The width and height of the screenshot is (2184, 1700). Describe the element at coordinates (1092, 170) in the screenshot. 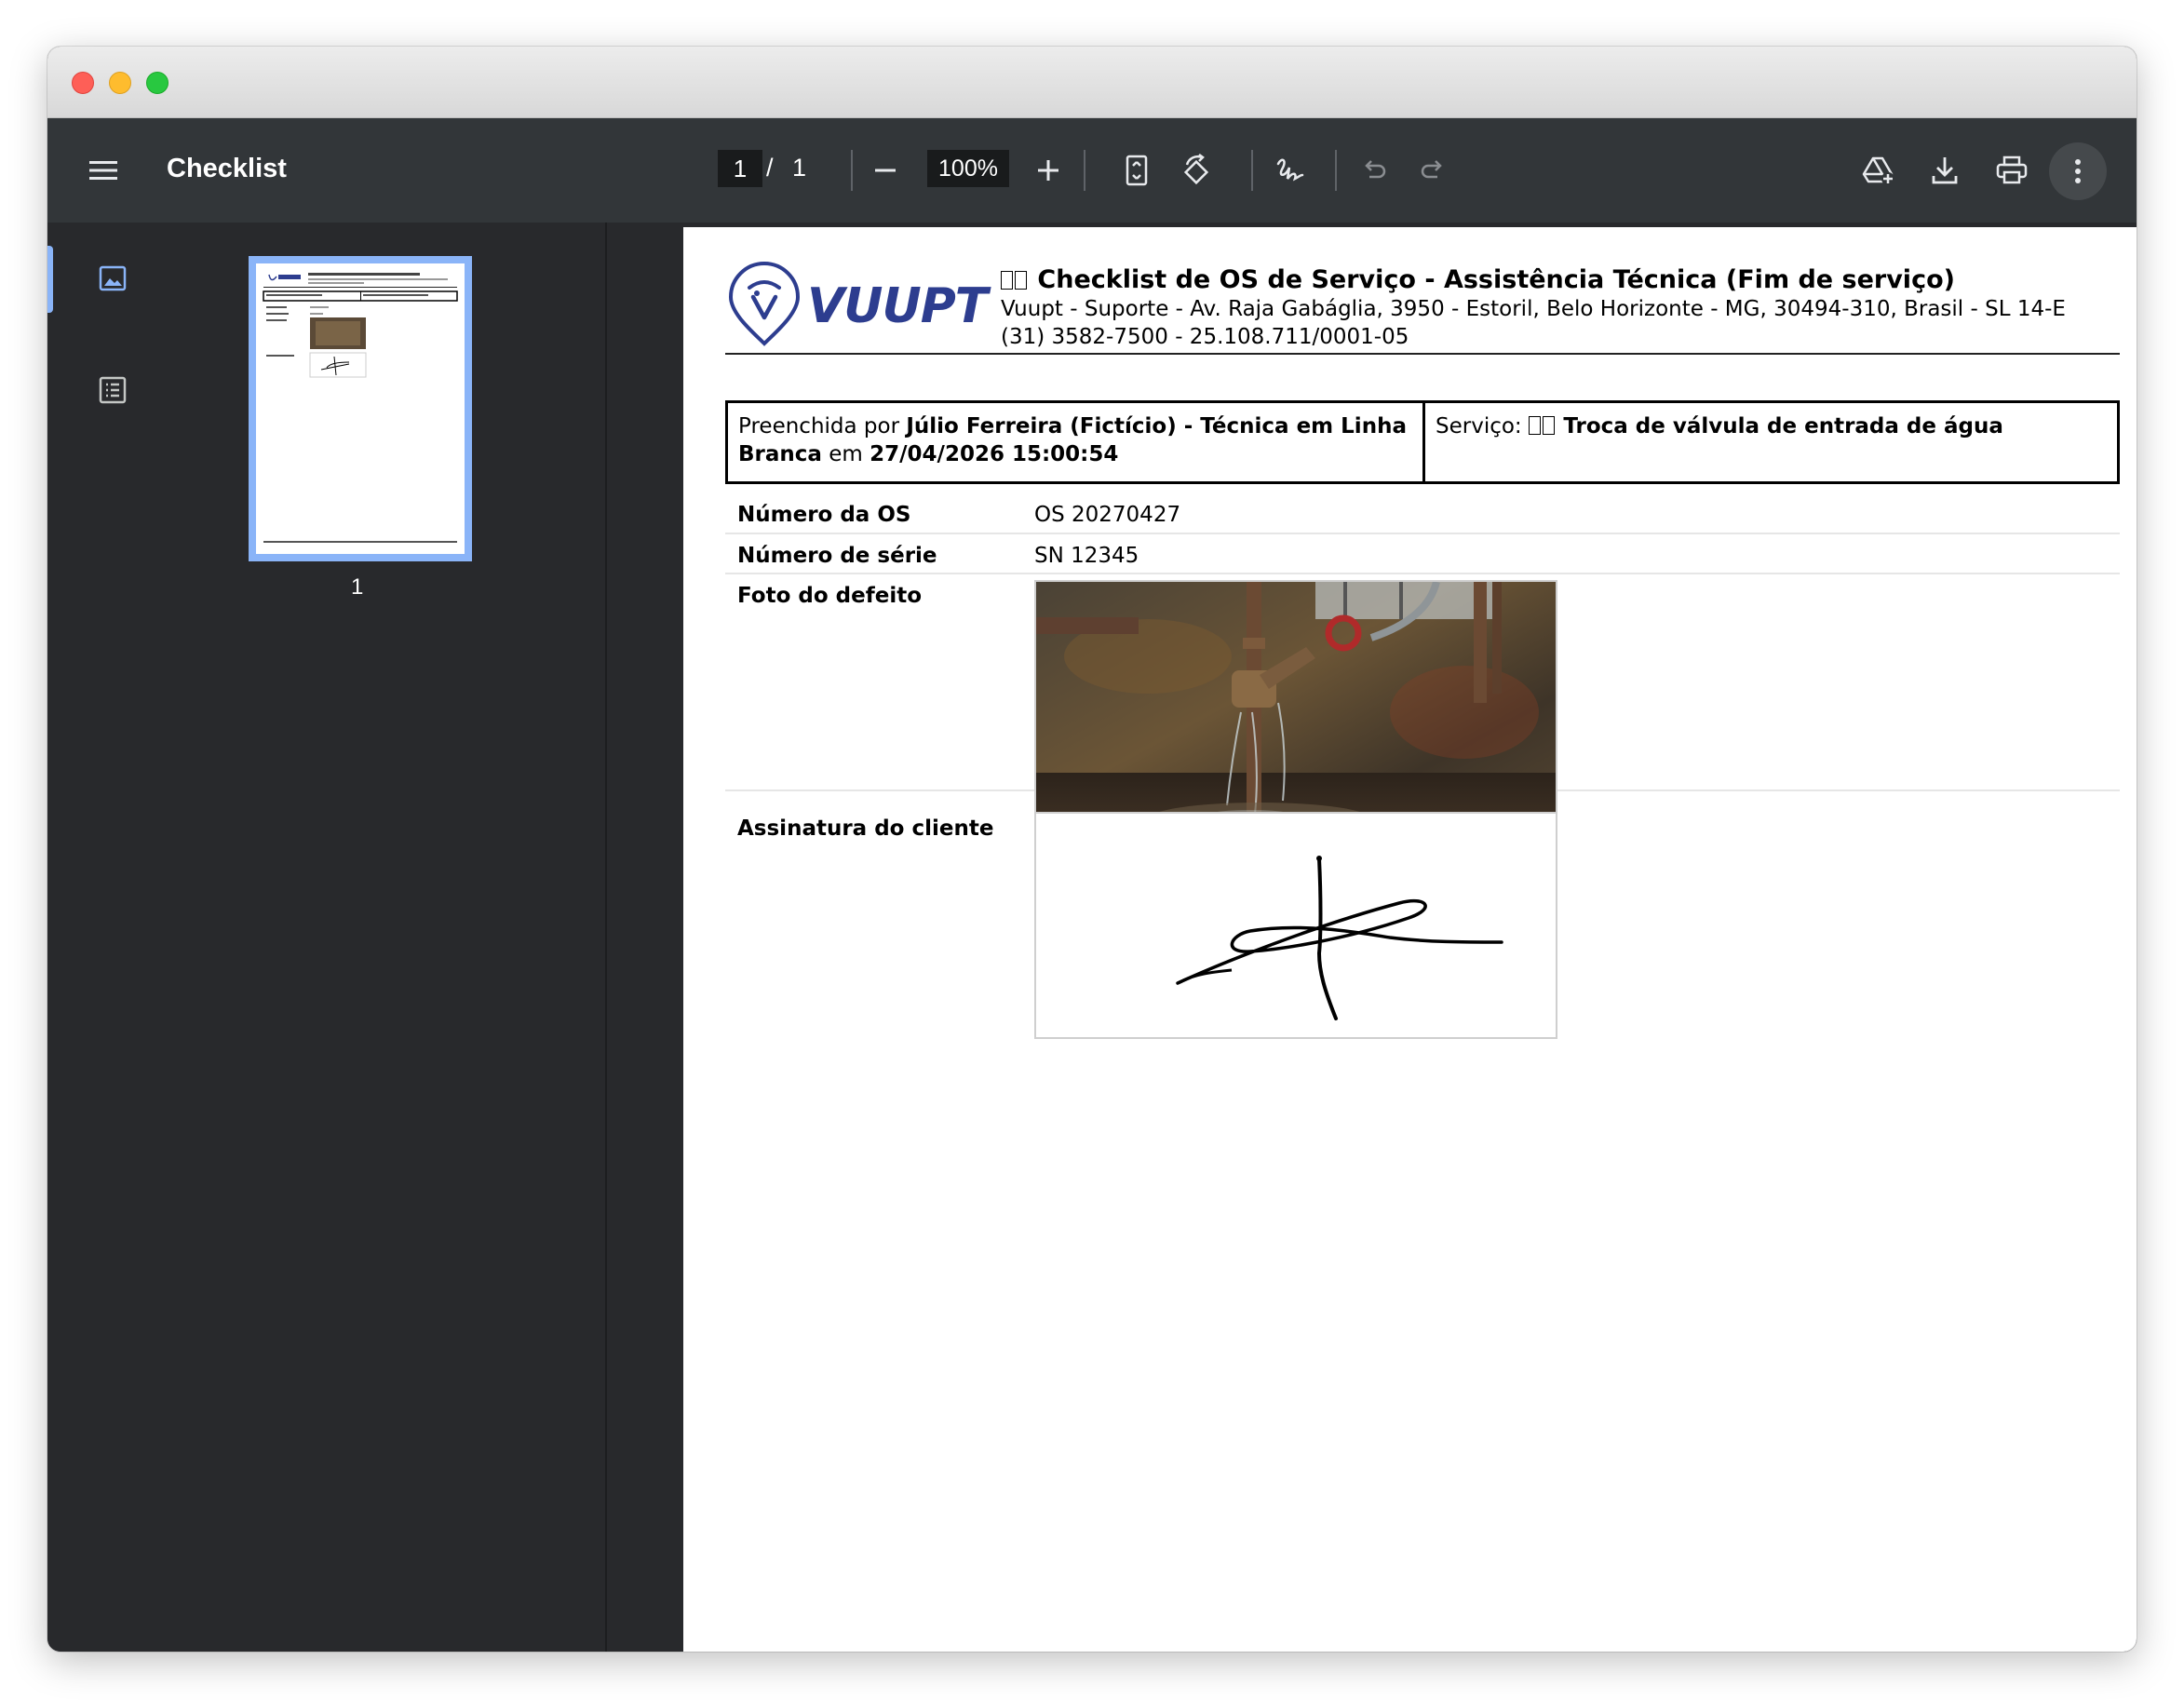

I see `pdf-toolbar: Checklist 1 / 1 100%` at that location.